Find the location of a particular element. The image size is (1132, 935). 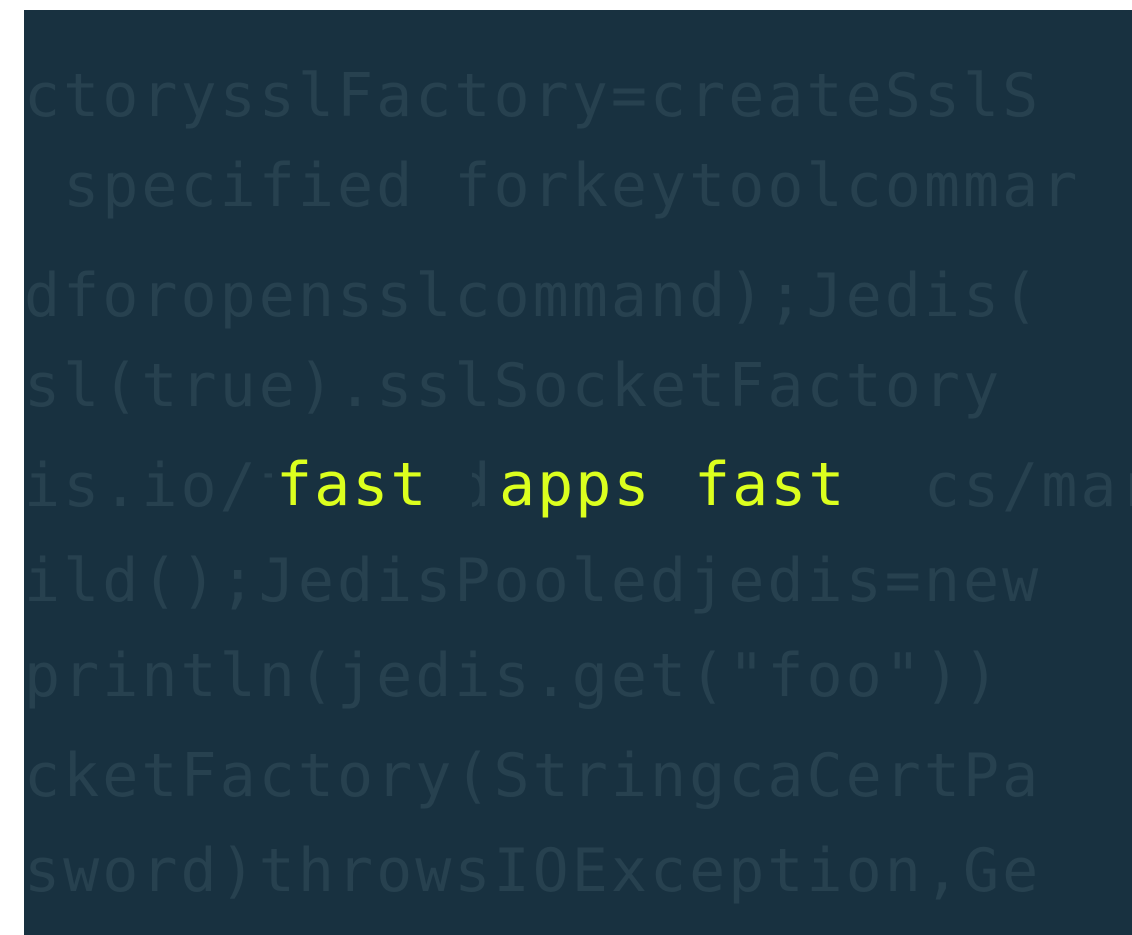

code-background-line: specified forkeytoolcommar is located at coordinates (552, 186).